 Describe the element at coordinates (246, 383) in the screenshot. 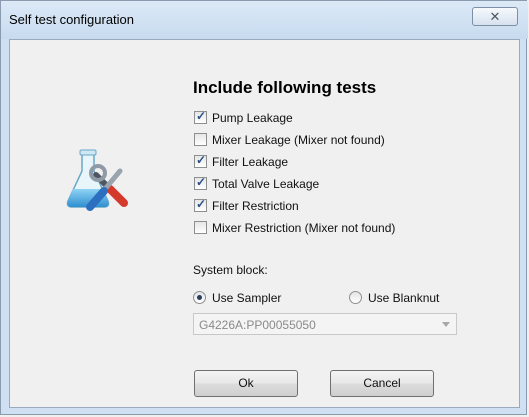

I see `ok-button: Ok` at that location.